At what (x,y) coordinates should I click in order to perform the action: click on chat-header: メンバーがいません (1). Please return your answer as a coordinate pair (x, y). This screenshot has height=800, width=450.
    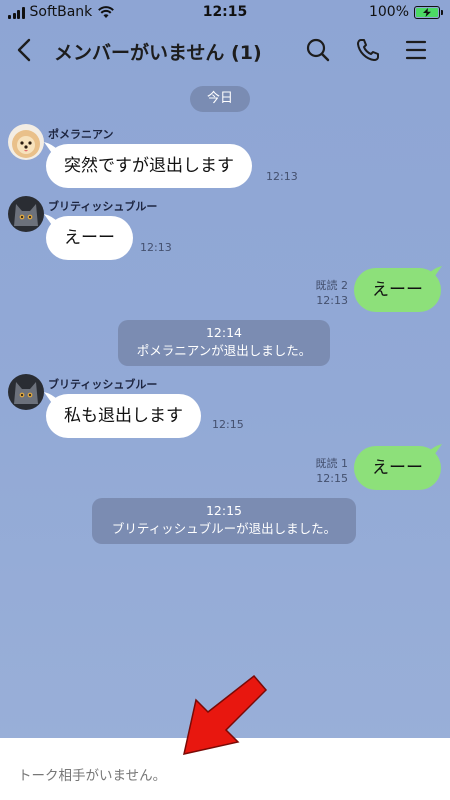
    Looking at the image, I should click on (225, 50).